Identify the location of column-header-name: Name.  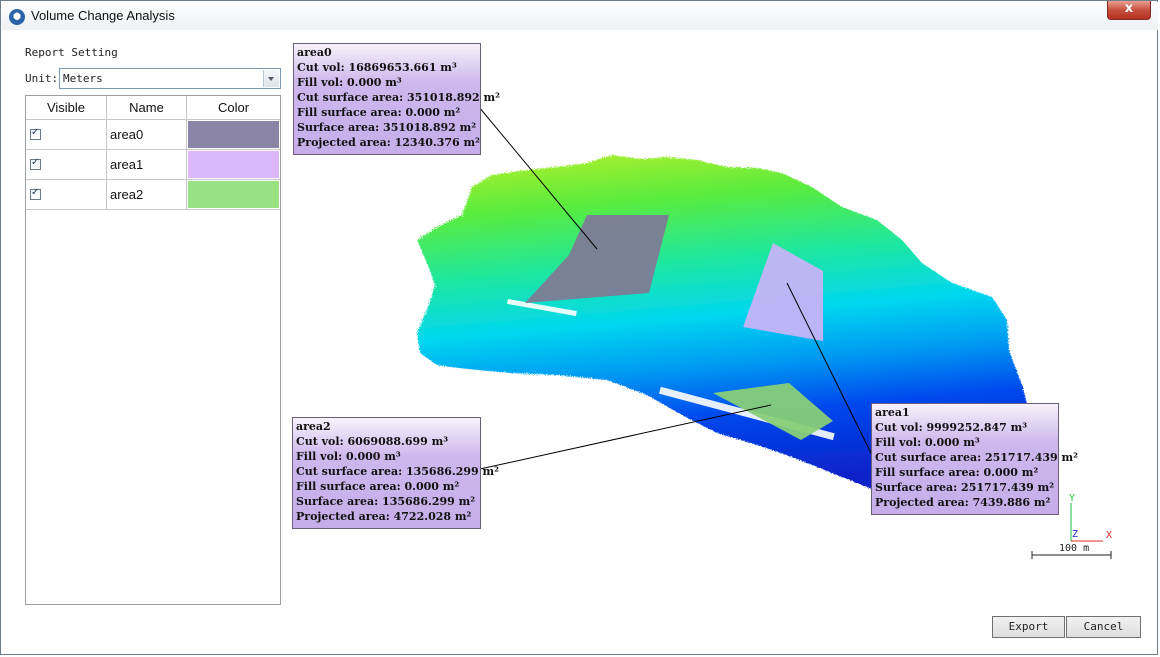
(147, 108).